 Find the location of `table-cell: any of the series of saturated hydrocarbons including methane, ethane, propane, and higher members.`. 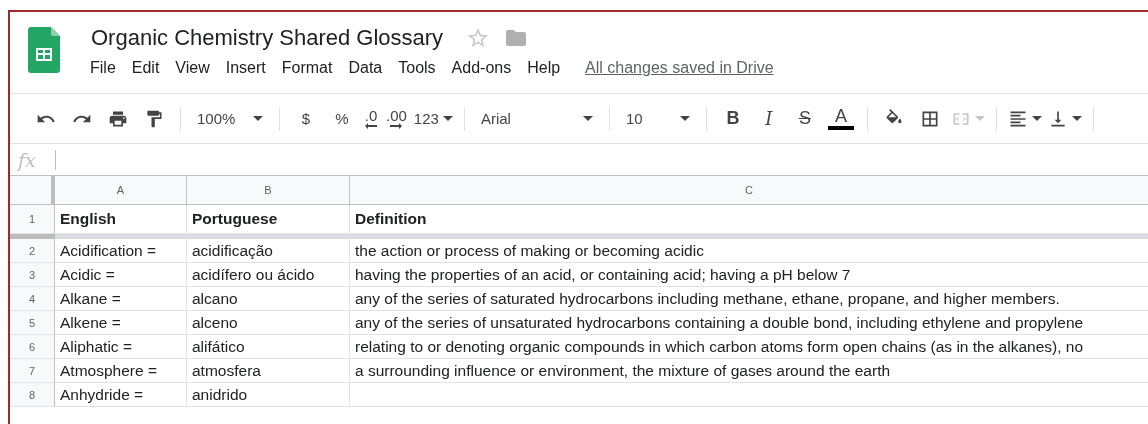

table-cell: any of the series of saturated hydrocarbons including methane, ethane, propane, and higher members. is located at coordinates (749, 299).